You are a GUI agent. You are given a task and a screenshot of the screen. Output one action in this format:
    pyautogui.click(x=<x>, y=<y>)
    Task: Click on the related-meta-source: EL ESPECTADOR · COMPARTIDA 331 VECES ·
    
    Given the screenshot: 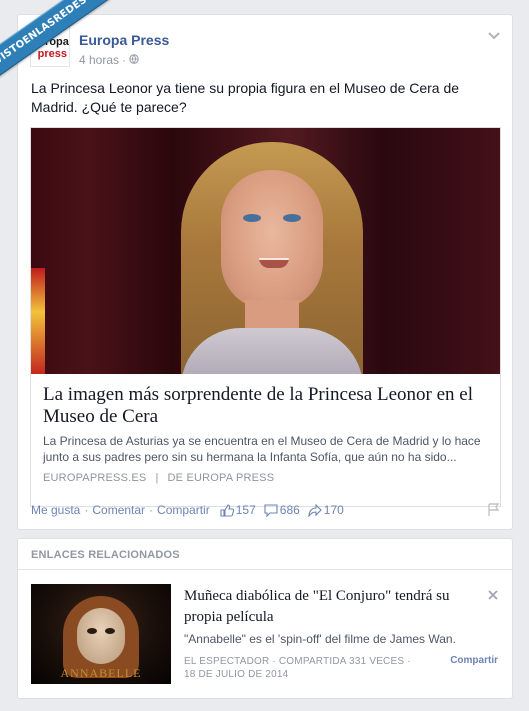 What is the action you would take?
    pyautogui.click(x=297, y=661)
    